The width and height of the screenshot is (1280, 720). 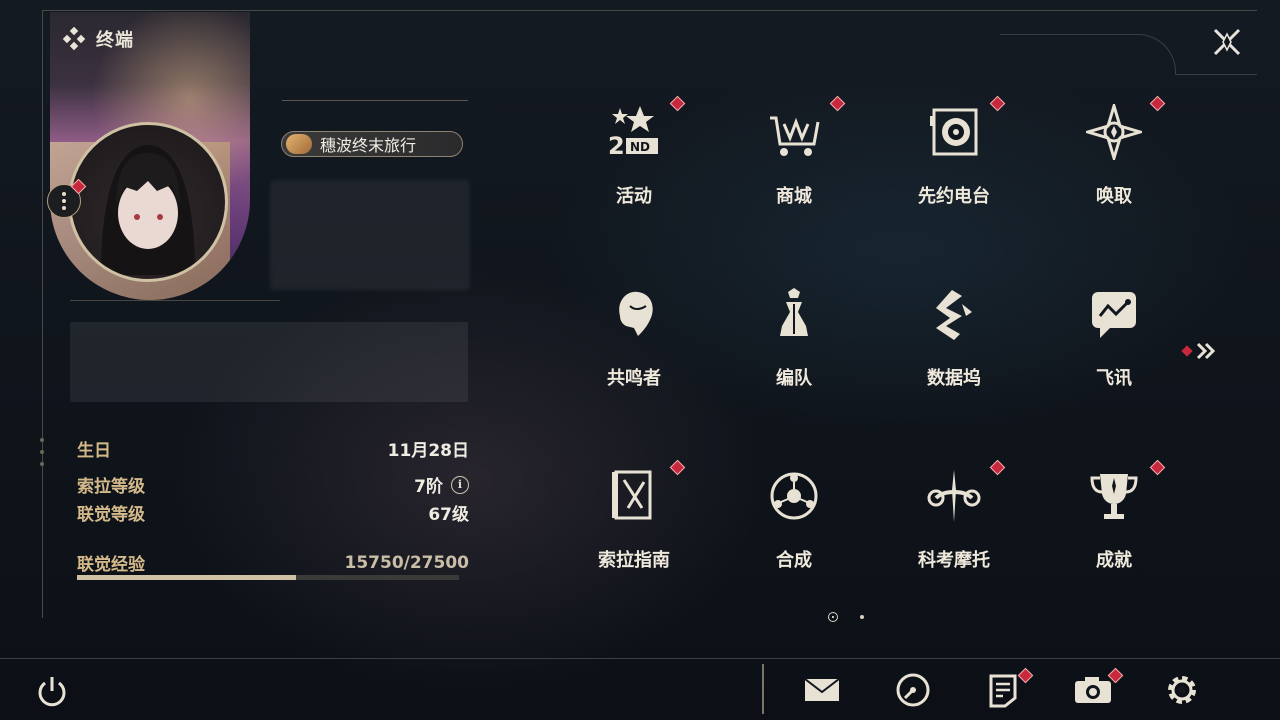 I want to click on union-level-label: 联觉等级, so click(x=111, y=515).